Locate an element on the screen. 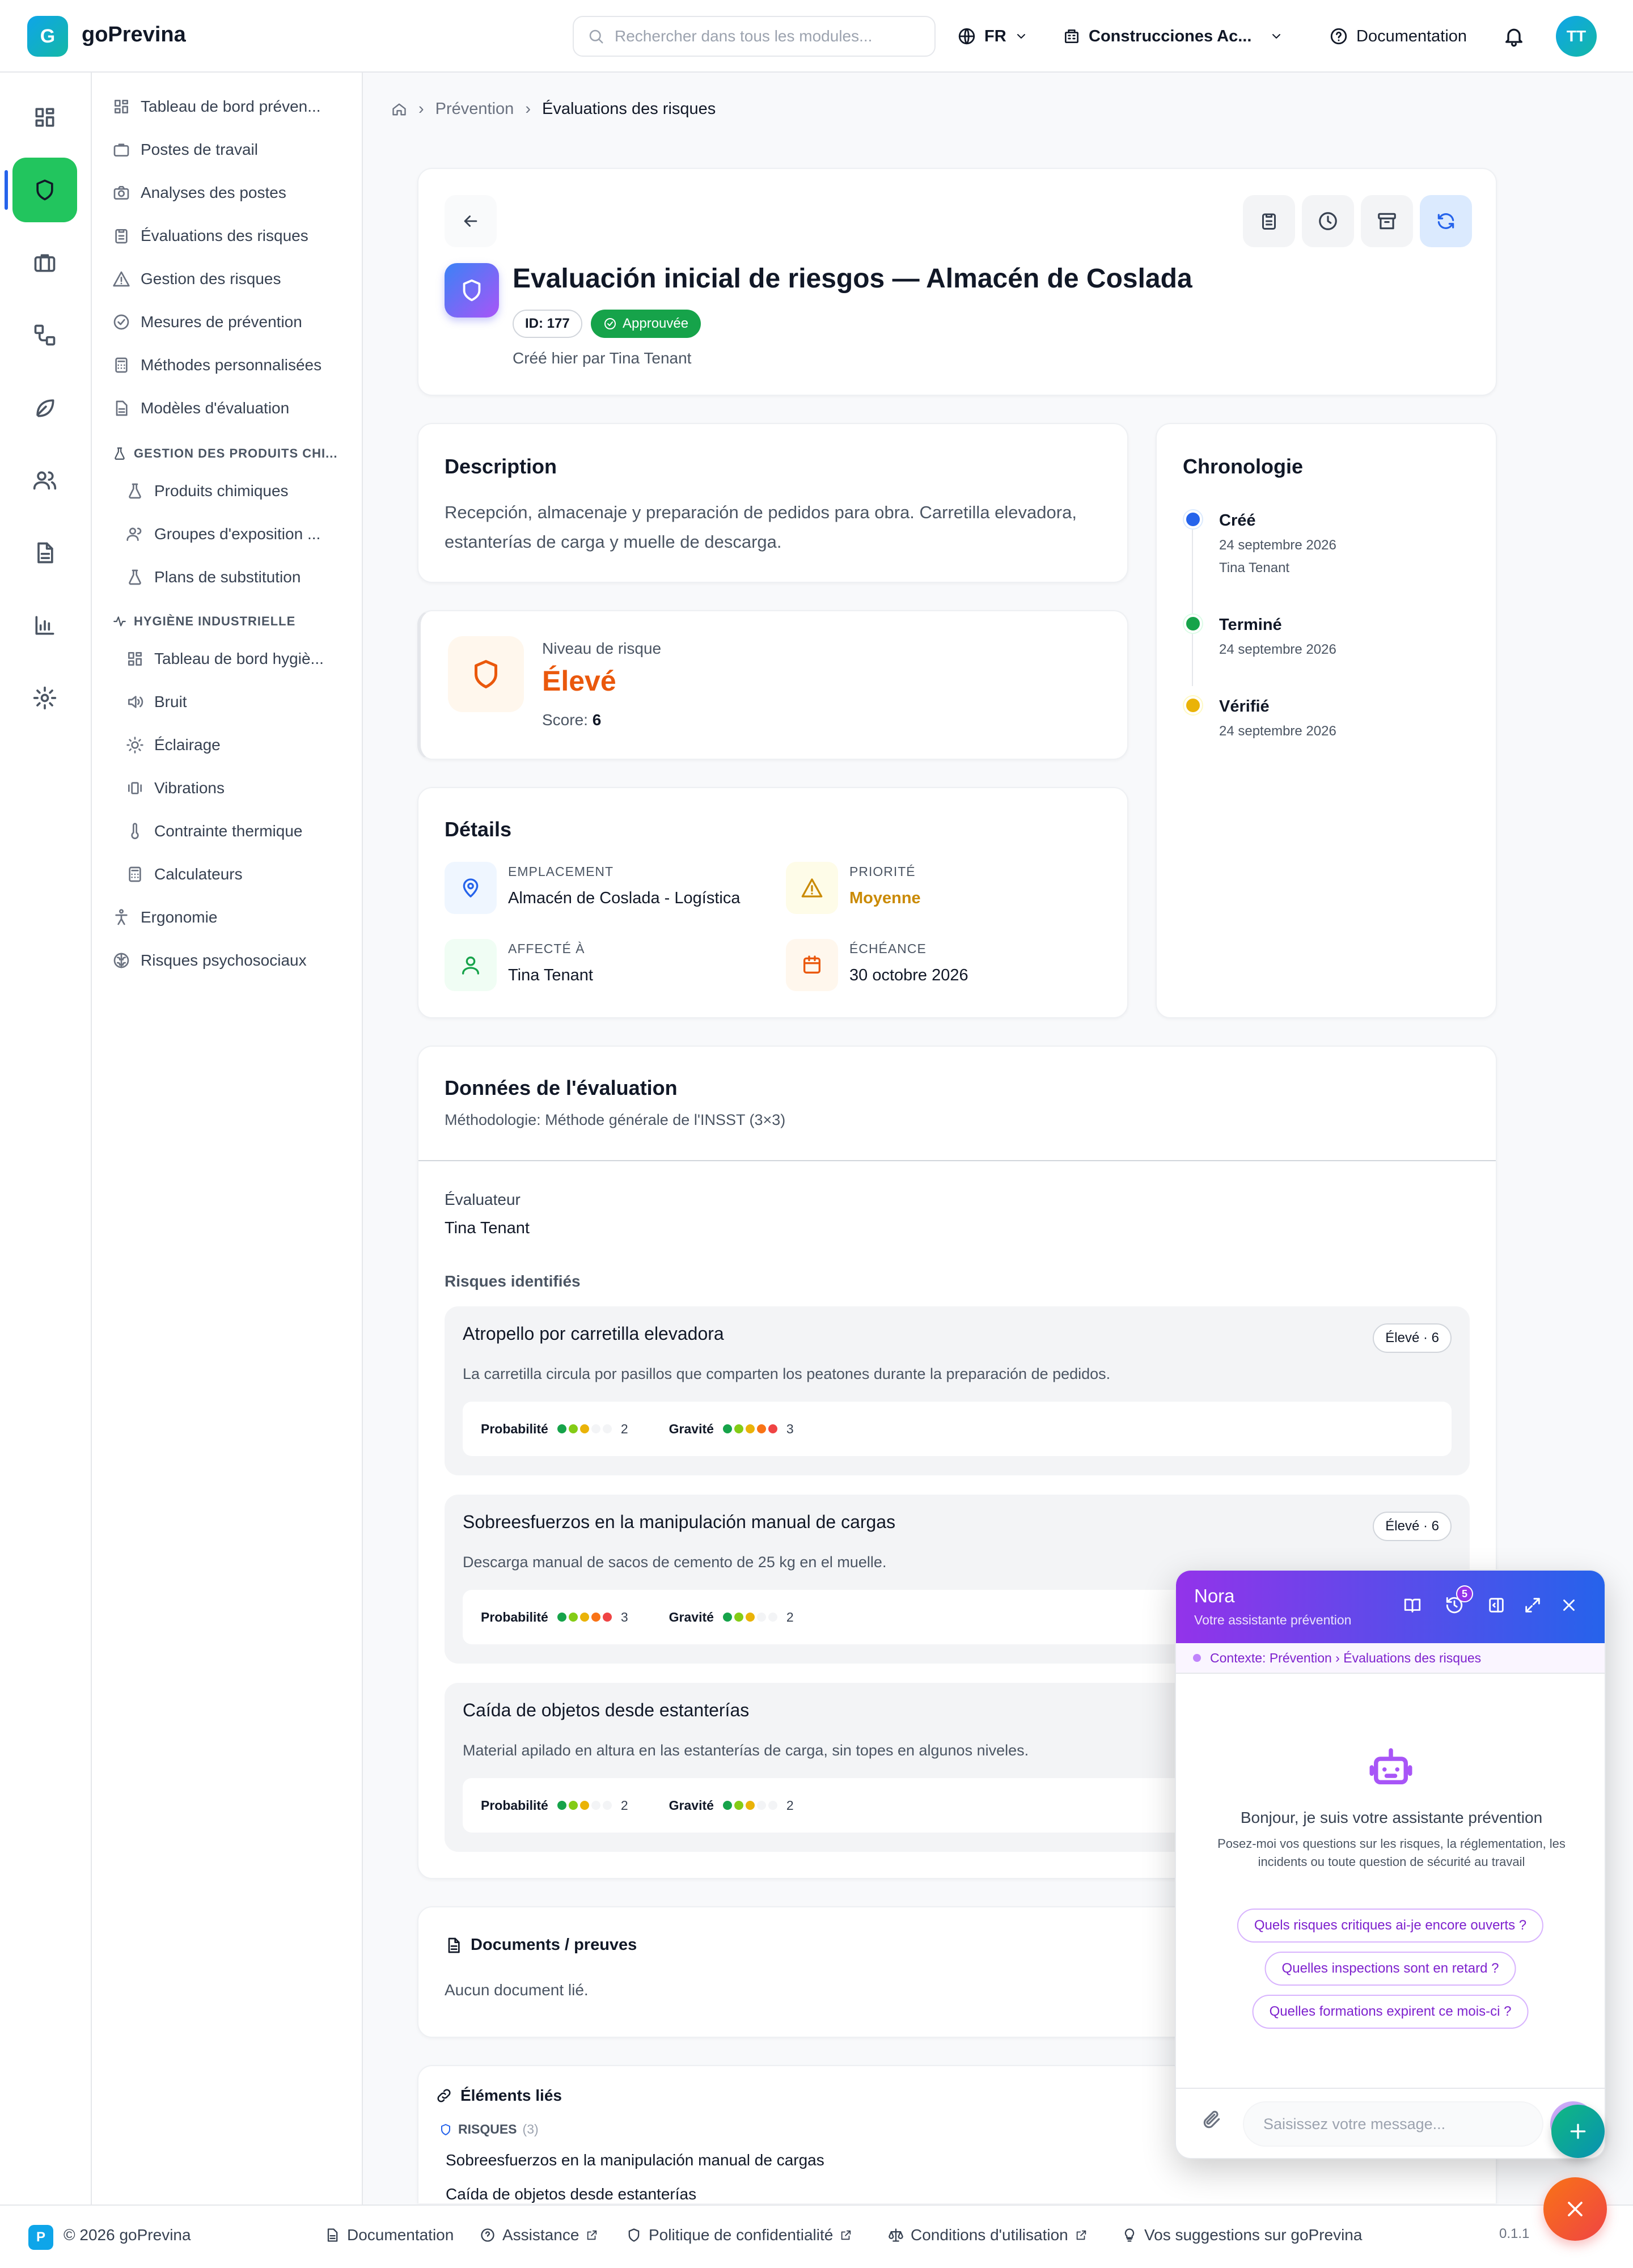 The width and height of the screenshot is (1633, 2268). nav-workstation-analyses: Analyses des postes is located at coordinates (199, 193).